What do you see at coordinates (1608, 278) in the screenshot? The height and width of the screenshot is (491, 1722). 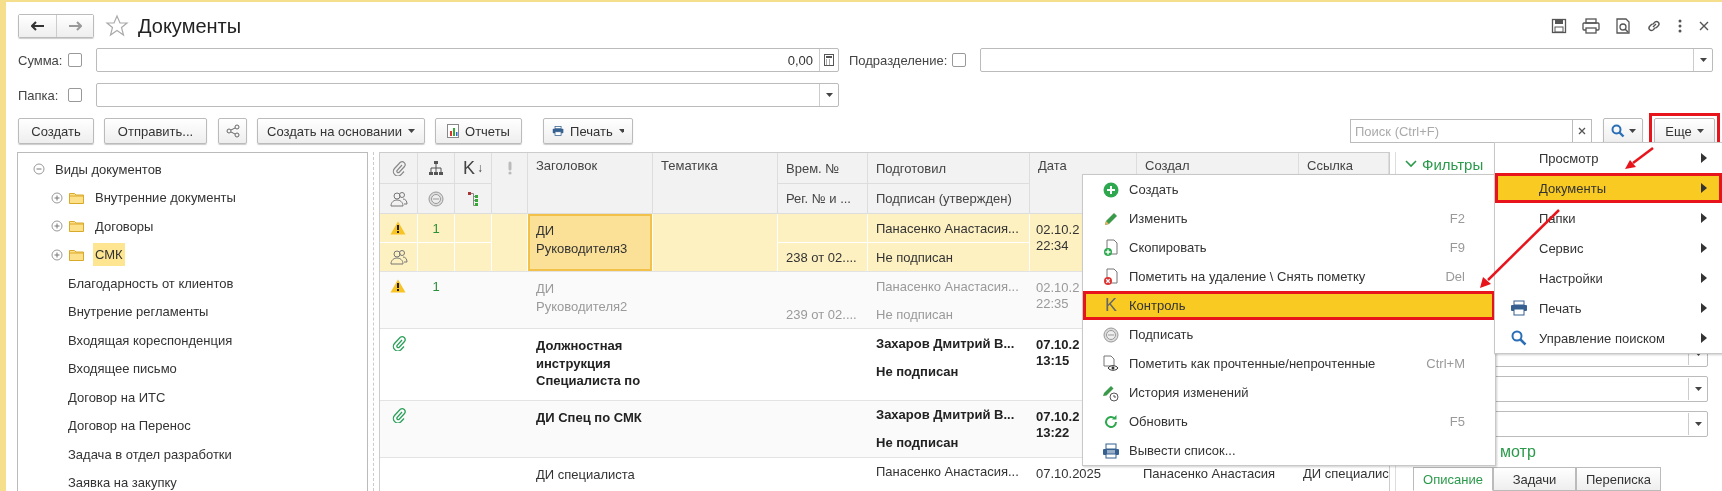 I see `menu-item: Настройки` at bounding box center [1608, 278].